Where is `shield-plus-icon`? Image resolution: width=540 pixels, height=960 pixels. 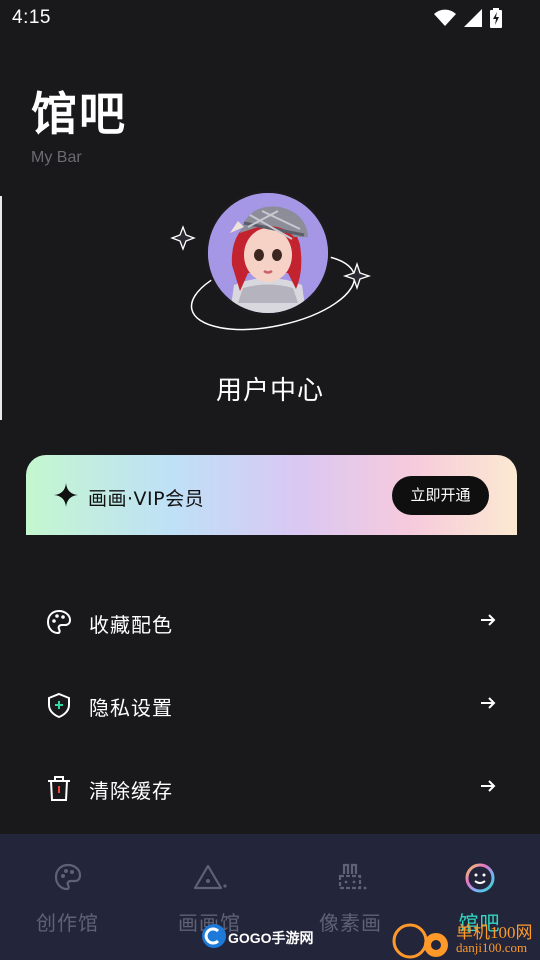
shield-plus-icon is located at coordinates (59, 705).